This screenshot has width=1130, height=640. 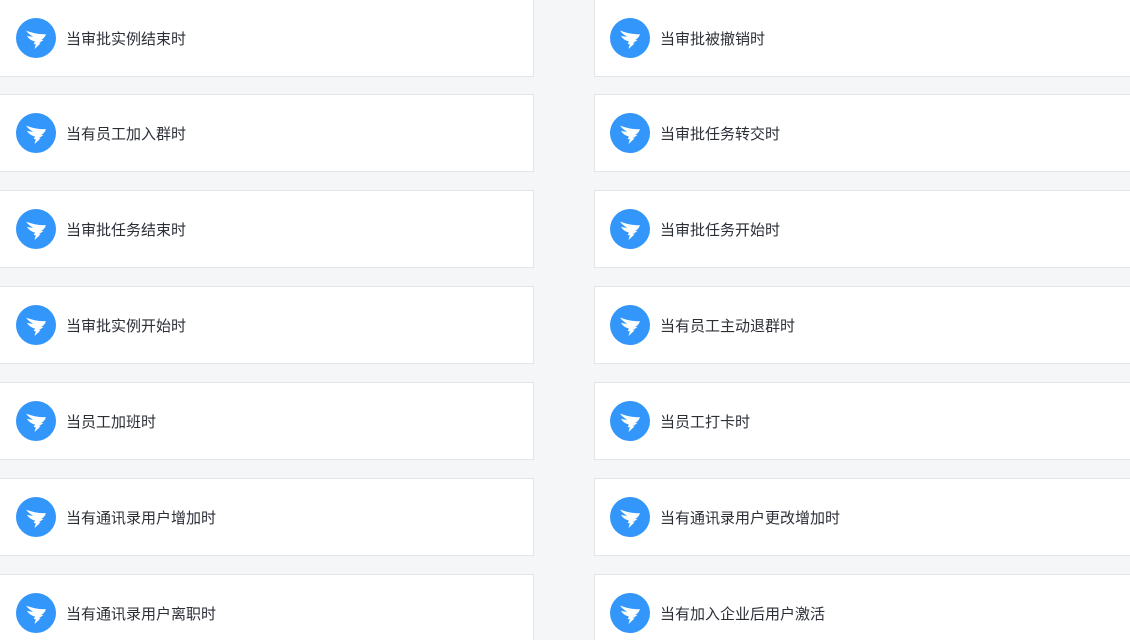 What do you see at coordinates (267, 517) in the screenshot?
I see `trigger-card: 当有通讯录用户增加时` at bounding box center [267, 517].